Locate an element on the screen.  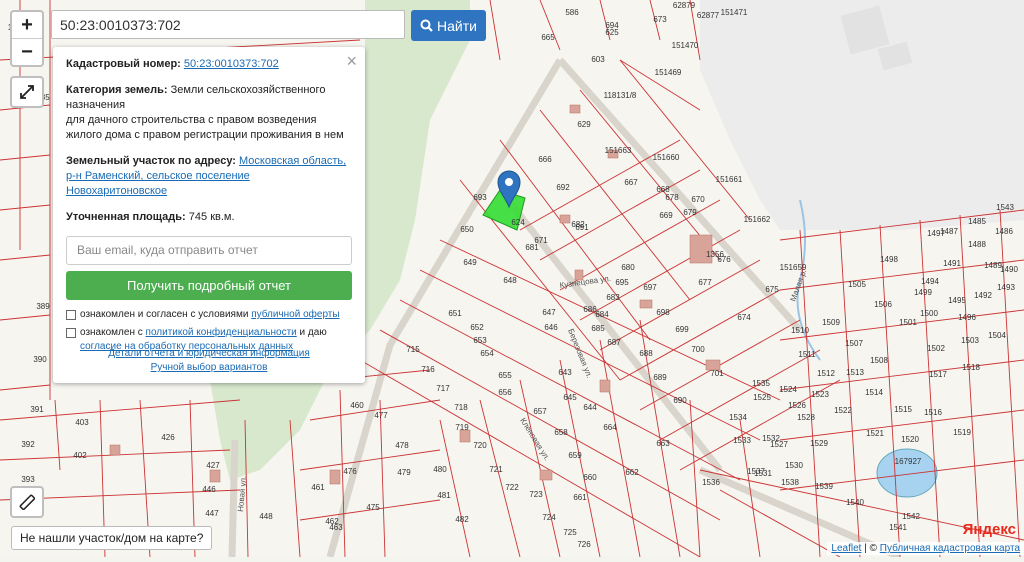
search-button: Найти is located at coordinates (448, 25).